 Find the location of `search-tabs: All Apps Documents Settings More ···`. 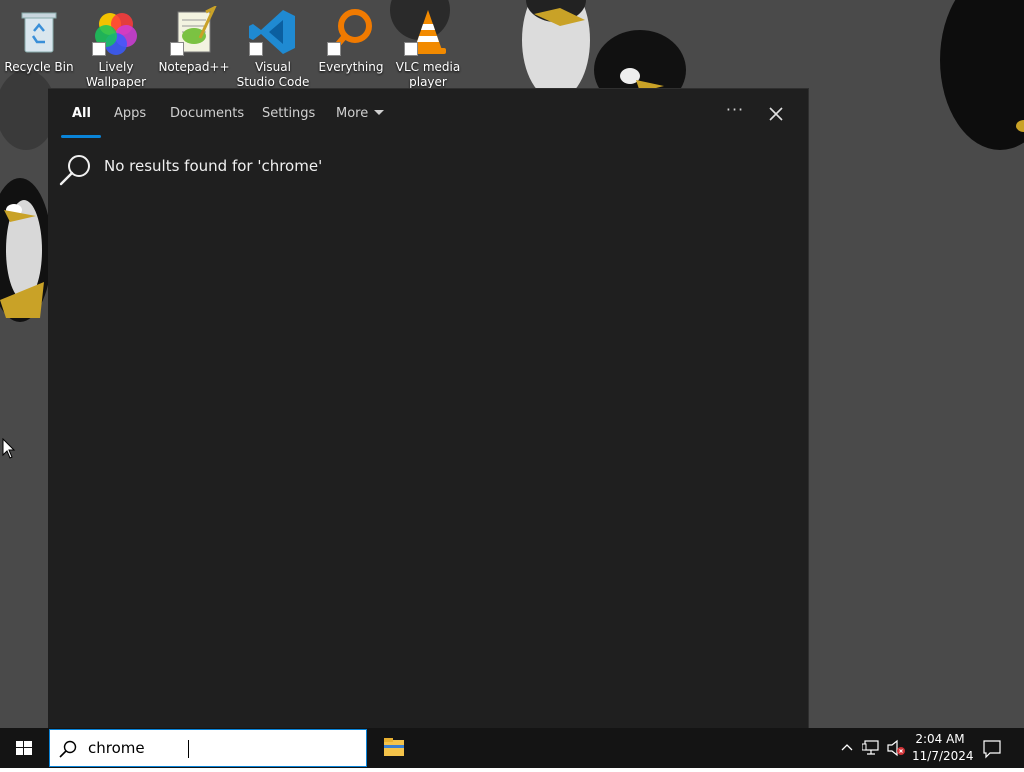

search-tabs: All Apps Documents Settings More ··· is located at coordinates (428, 114).